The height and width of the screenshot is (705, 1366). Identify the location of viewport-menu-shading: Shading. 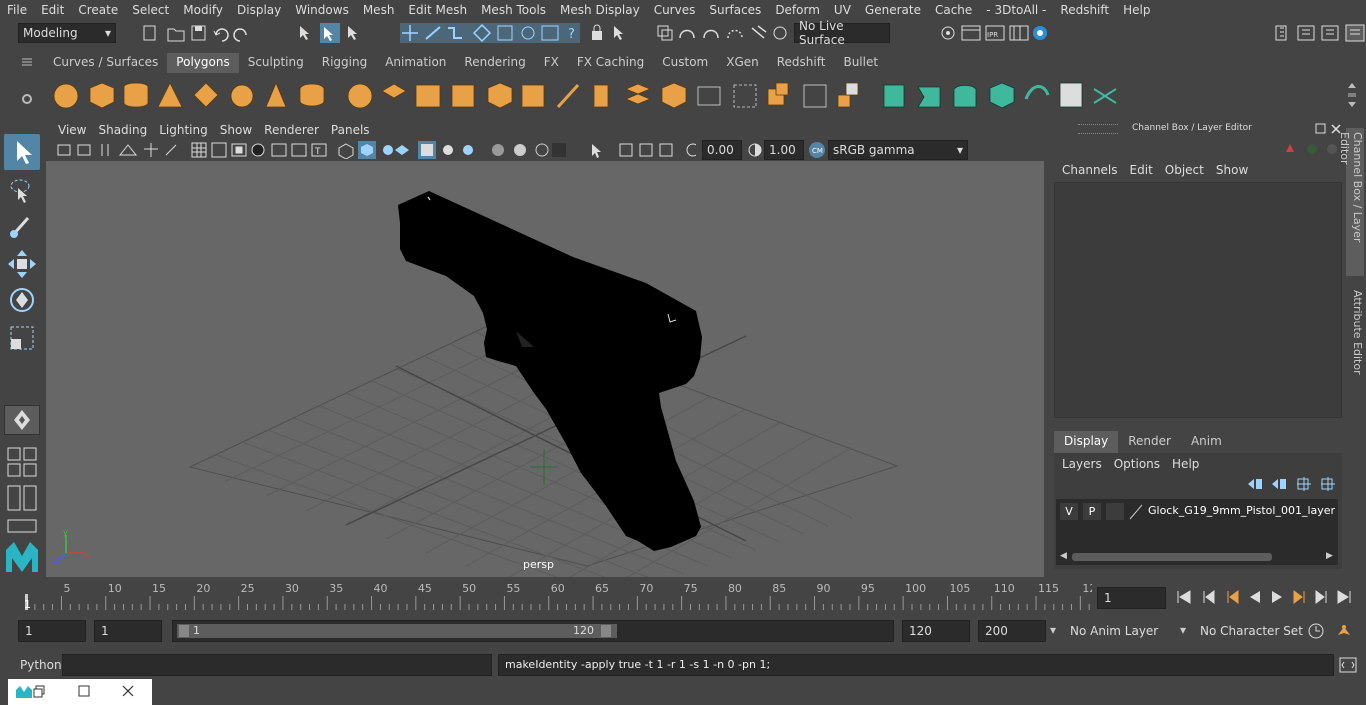
(122, 130).